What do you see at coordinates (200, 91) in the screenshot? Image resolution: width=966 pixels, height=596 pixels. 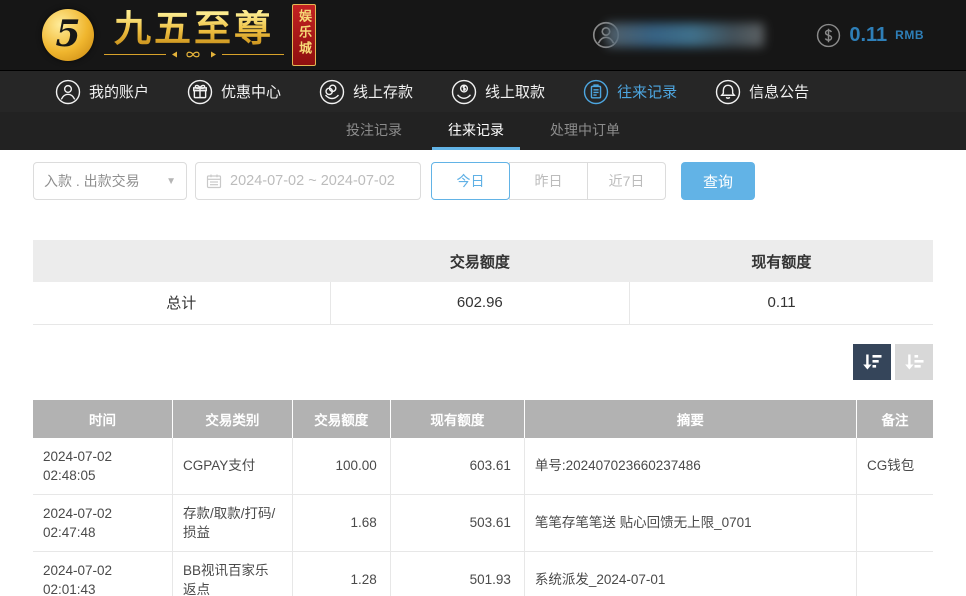 I see `gift-icon` at bounding box center [200, 91].